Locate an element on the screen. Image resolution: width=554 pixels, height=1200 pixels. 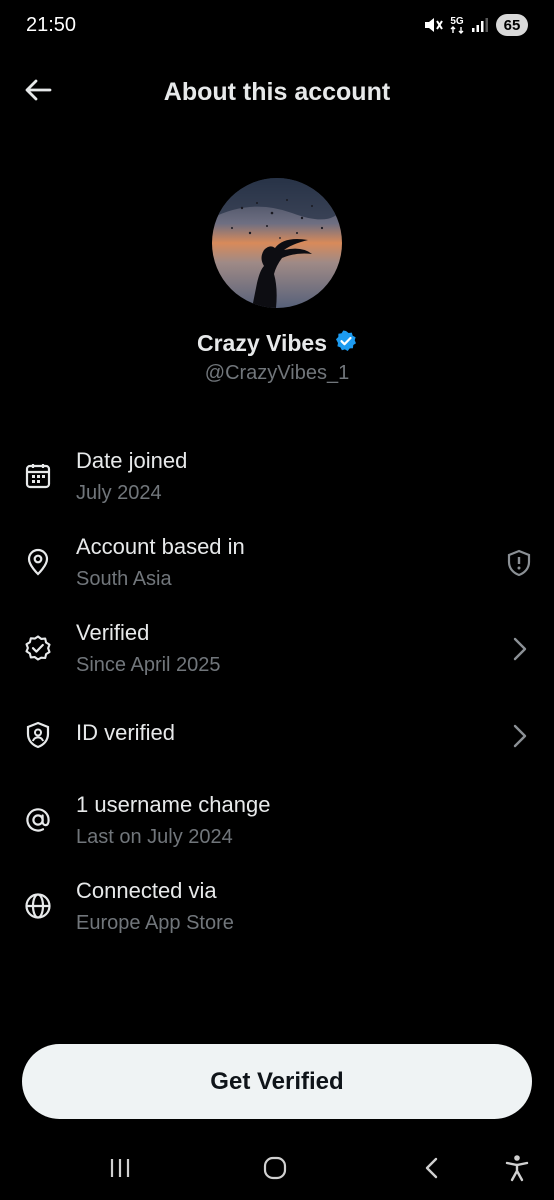
system-nav-bar is located at coordinates (277, 1170).